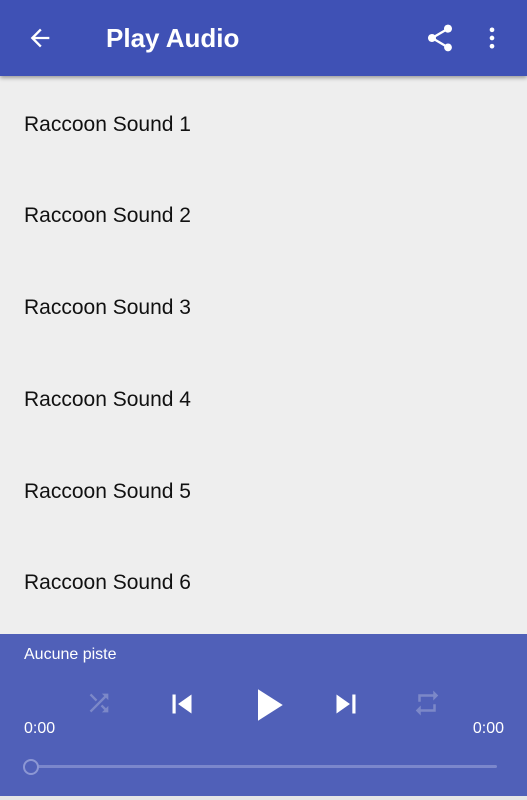  What do you see at coordinates (263, 395) in the screenshot?
I see `list-item: Raccoon Sound 4` at bounding box center [263, 395].